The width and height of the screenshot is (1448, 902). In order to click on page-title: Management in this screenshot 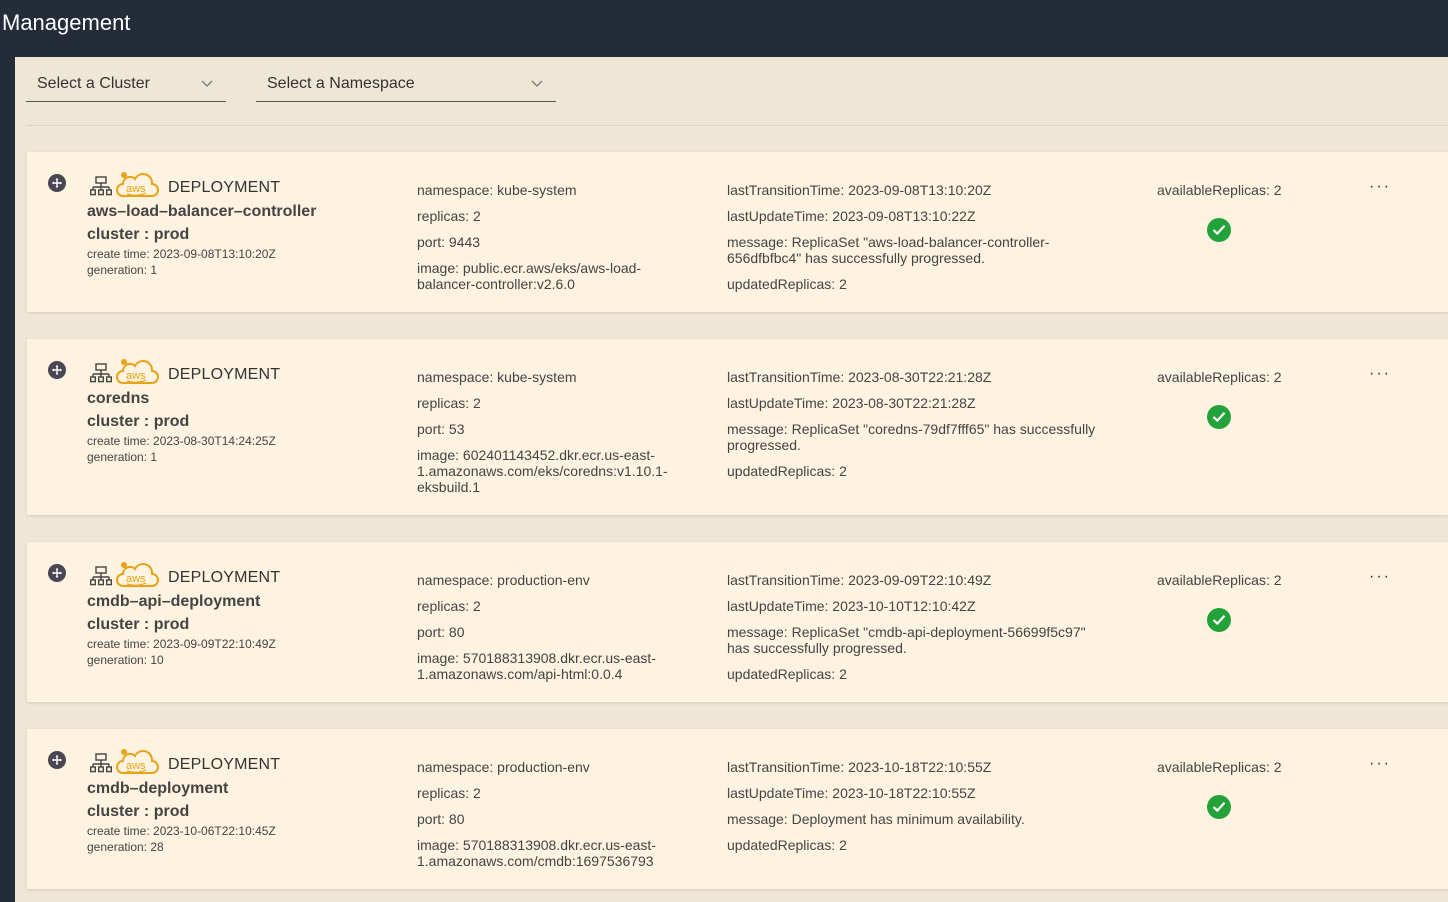, I will do `click(66, 22)`.